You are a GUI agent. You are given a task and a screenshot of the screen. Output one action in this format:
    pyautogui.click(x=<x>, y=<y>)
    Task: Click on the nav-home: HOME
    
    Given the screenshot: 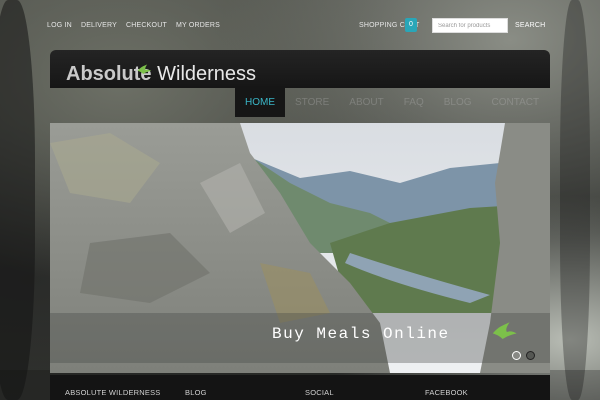 What is the action you would take?
    pyautogui.click(x=260, y=102)
    